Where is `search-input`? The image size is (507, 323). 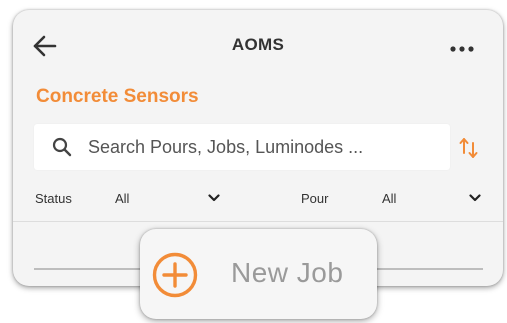 search-input is located at coordinates (263, 147).